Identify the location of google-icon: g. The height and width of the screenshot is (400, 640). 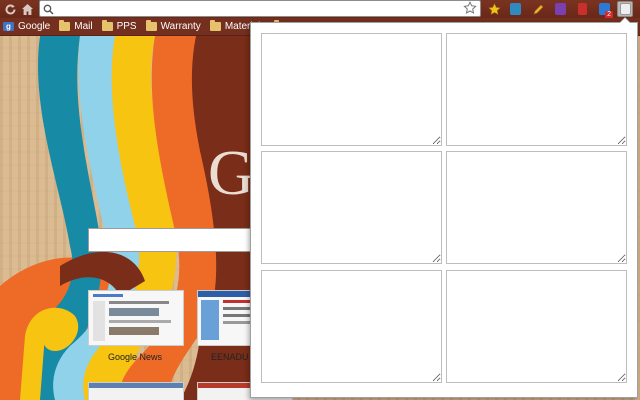
(8, 26).